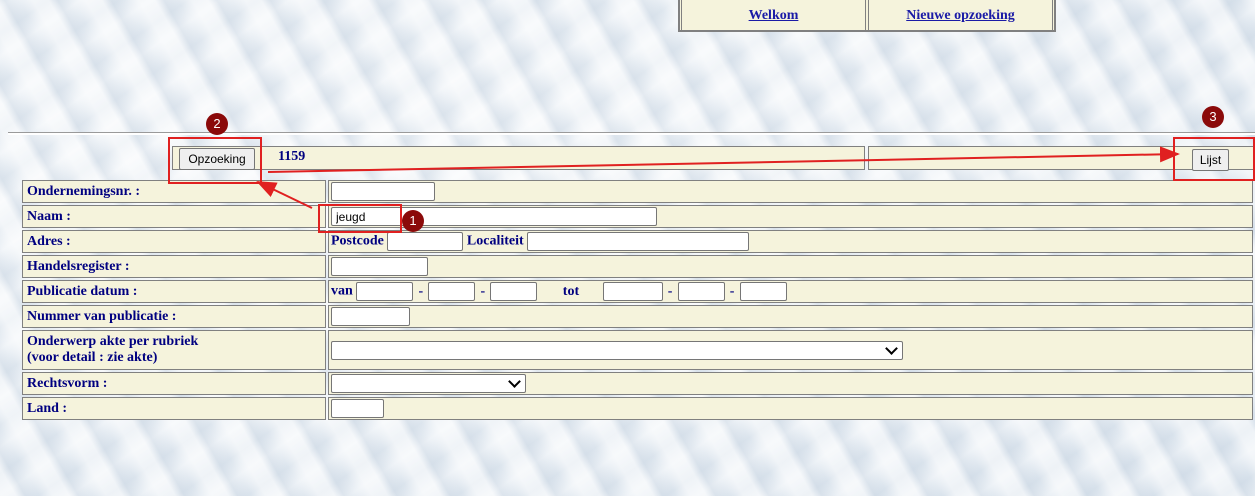  Describe the element at coordinates (790, 191) in the screenshot. I see `company-number-cell` at that location.